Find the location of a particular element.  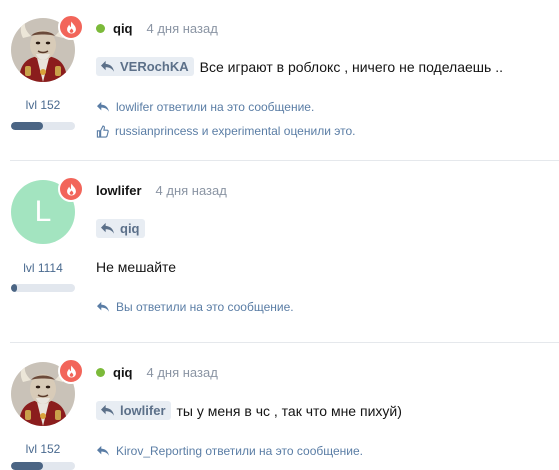

reply-to-mention: VERochKA is located at coordinates (145, 66).